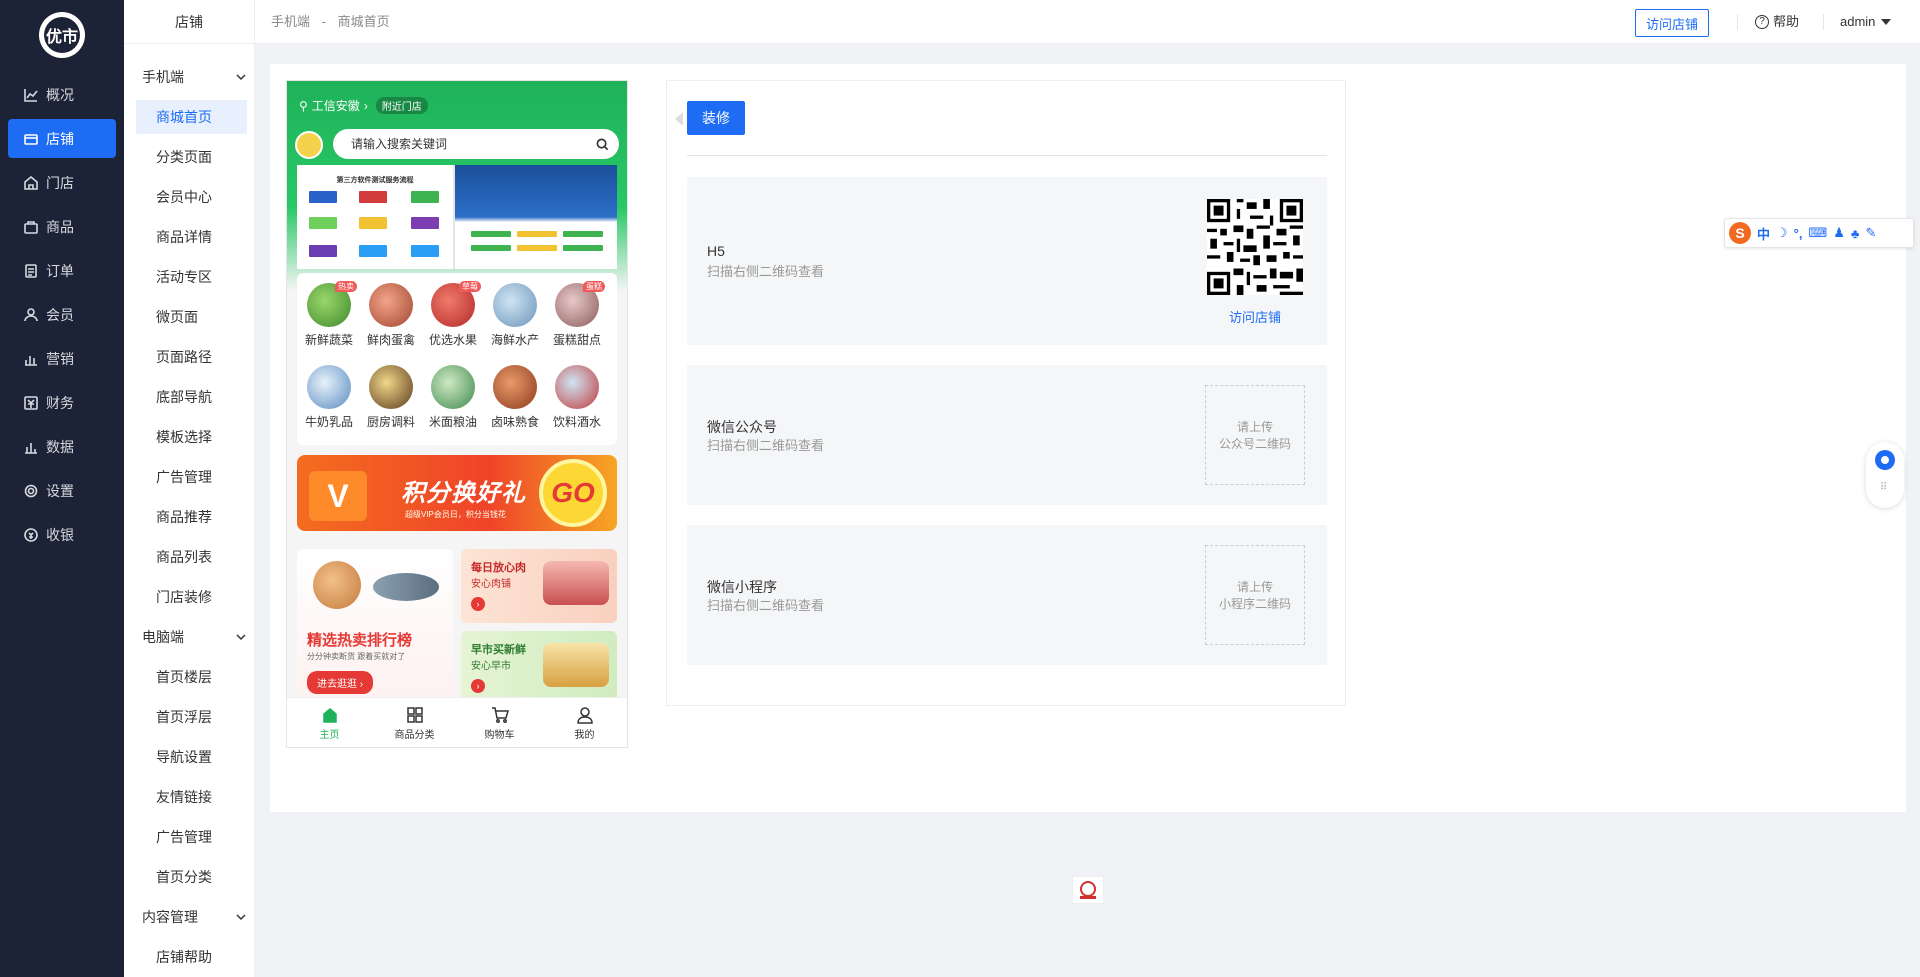  What do you see at coordinates (191, 757) in the screenshot?
I see `subnav-item: 导航设置` at bounding box center [191, 757].